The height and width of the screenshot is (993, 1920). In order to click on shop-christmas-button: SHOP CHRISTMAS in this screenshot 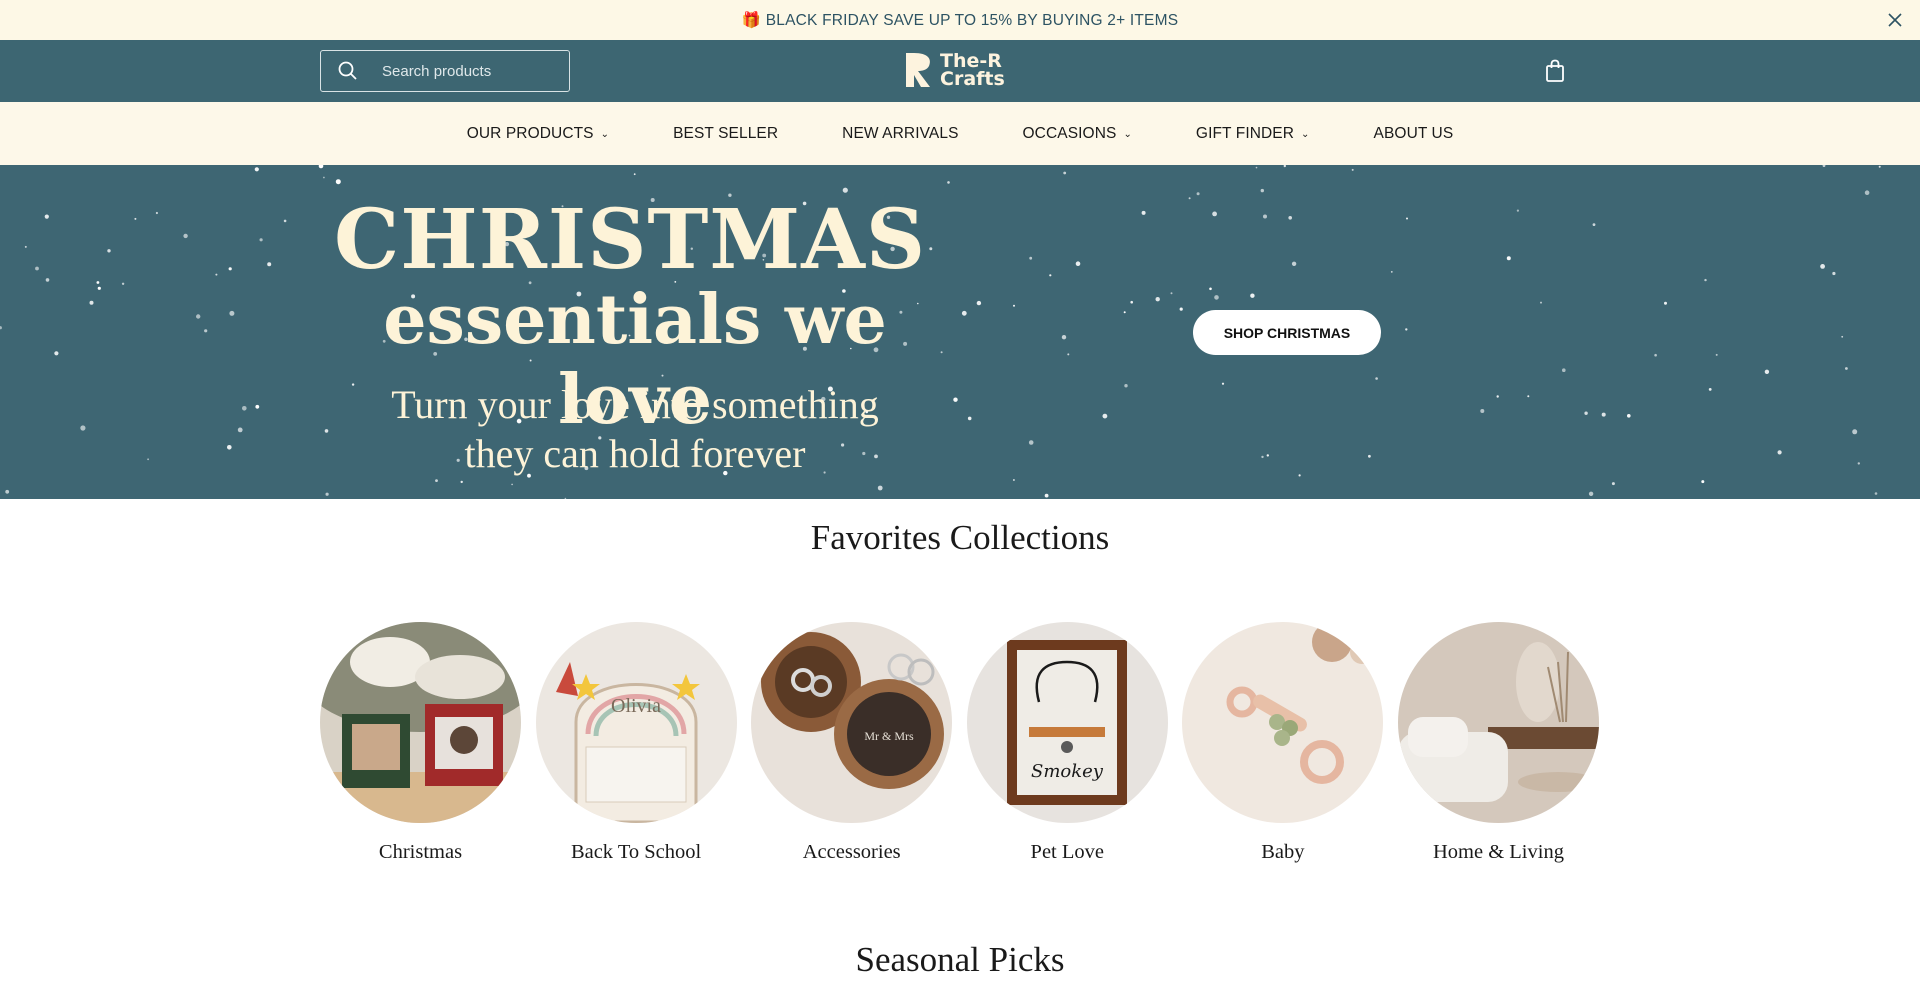, I will do `click(1287, 332)`.